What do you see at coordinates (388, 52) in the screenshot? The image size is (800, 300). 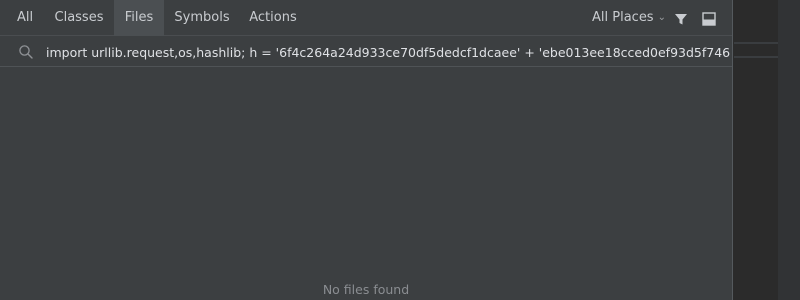 I see `search-input` at bounding box center [388, 52].